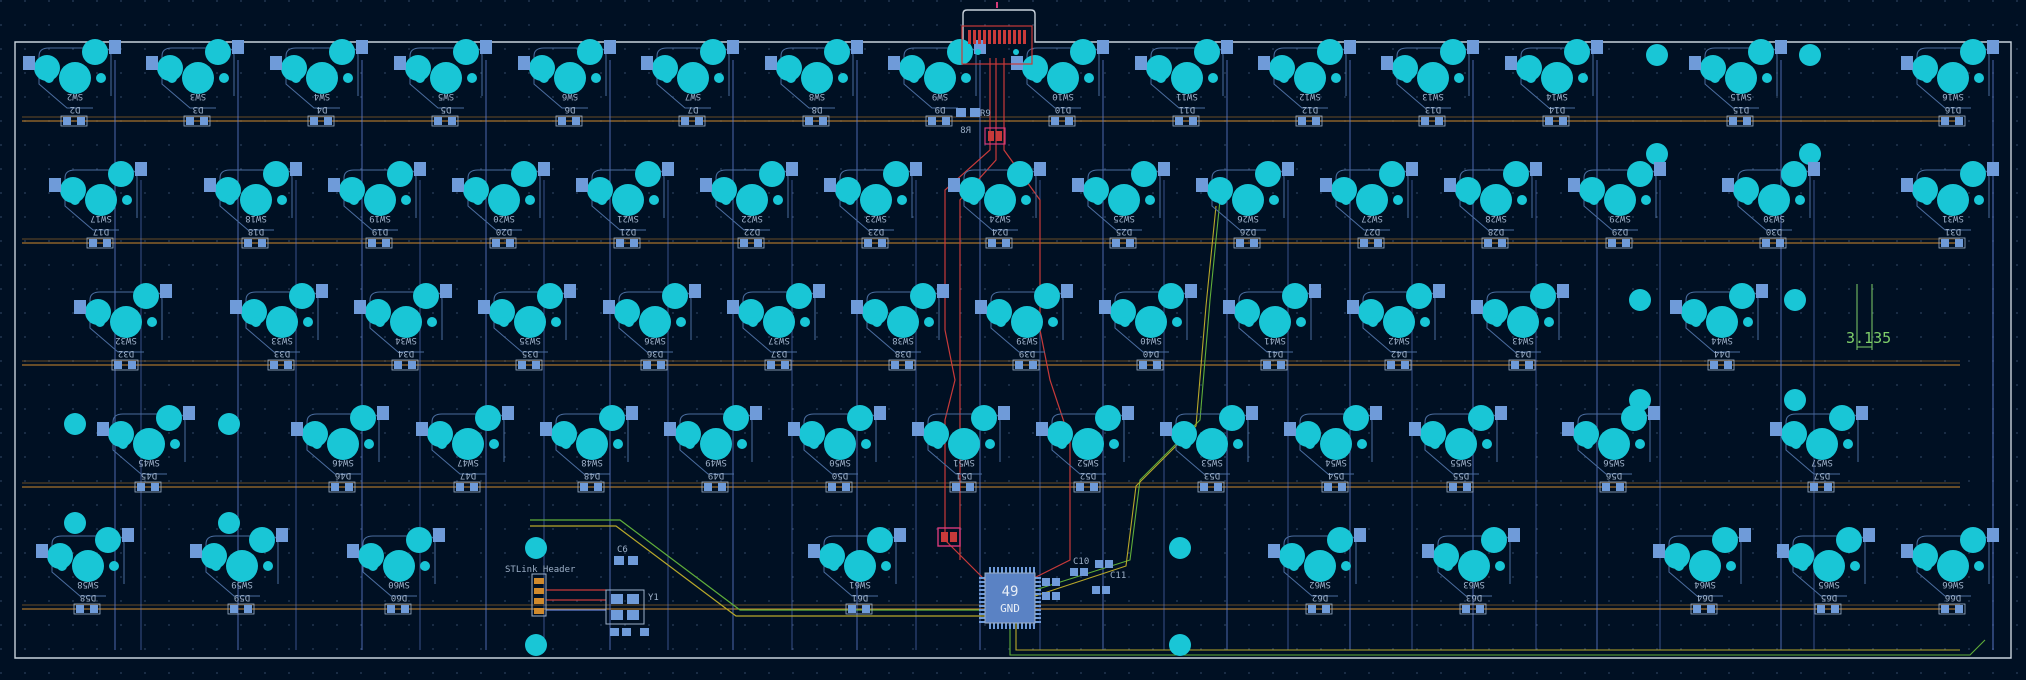 The height and width of the screenshot is (680, 2026). What do you see at coordinates (1088, 462) in the screenshot?
I see `switch-label: SW52` at bounding box center [1088, 462].